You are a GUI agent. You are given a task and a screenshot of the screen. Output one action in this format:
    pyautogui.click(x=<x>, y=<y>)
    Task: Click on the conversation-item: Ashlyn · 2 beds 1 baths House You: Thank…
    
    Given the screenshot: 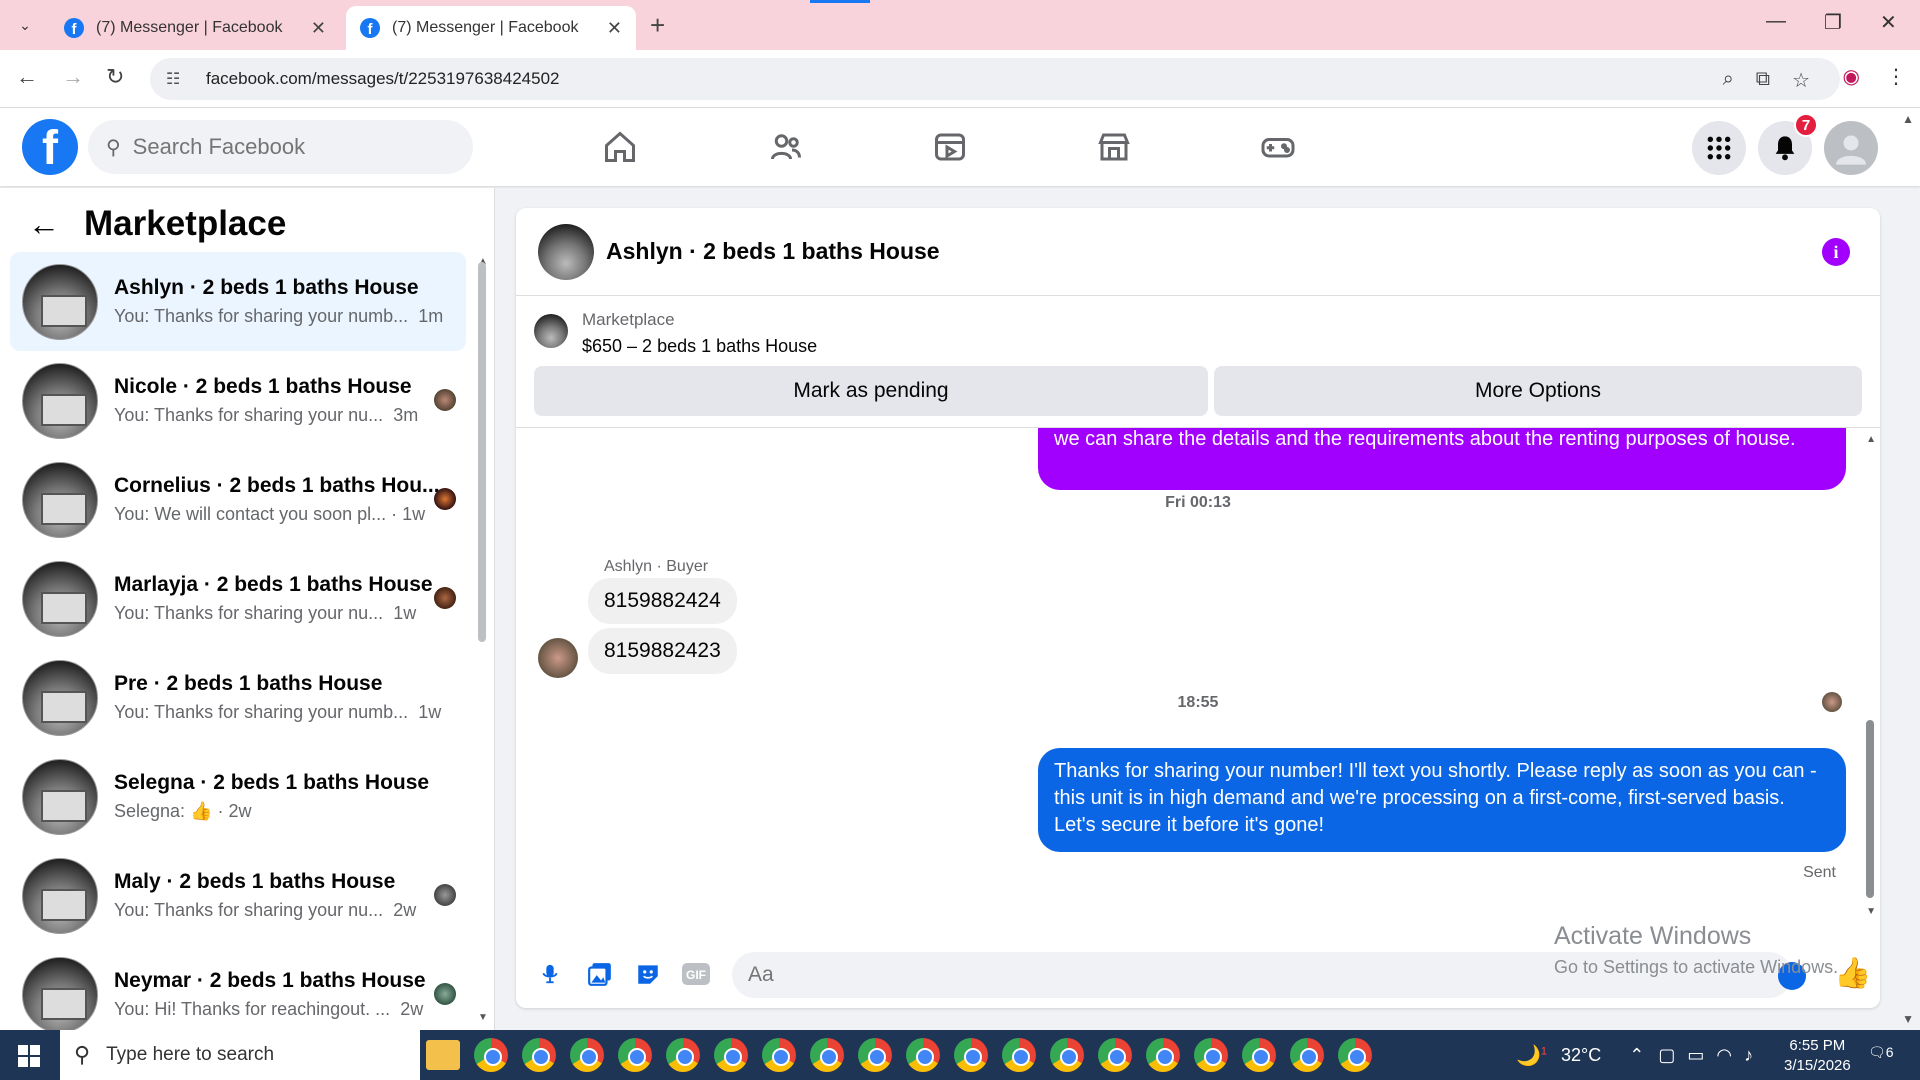 What is the action you would take?
    pyautogui.click(x=238, y=301)
    